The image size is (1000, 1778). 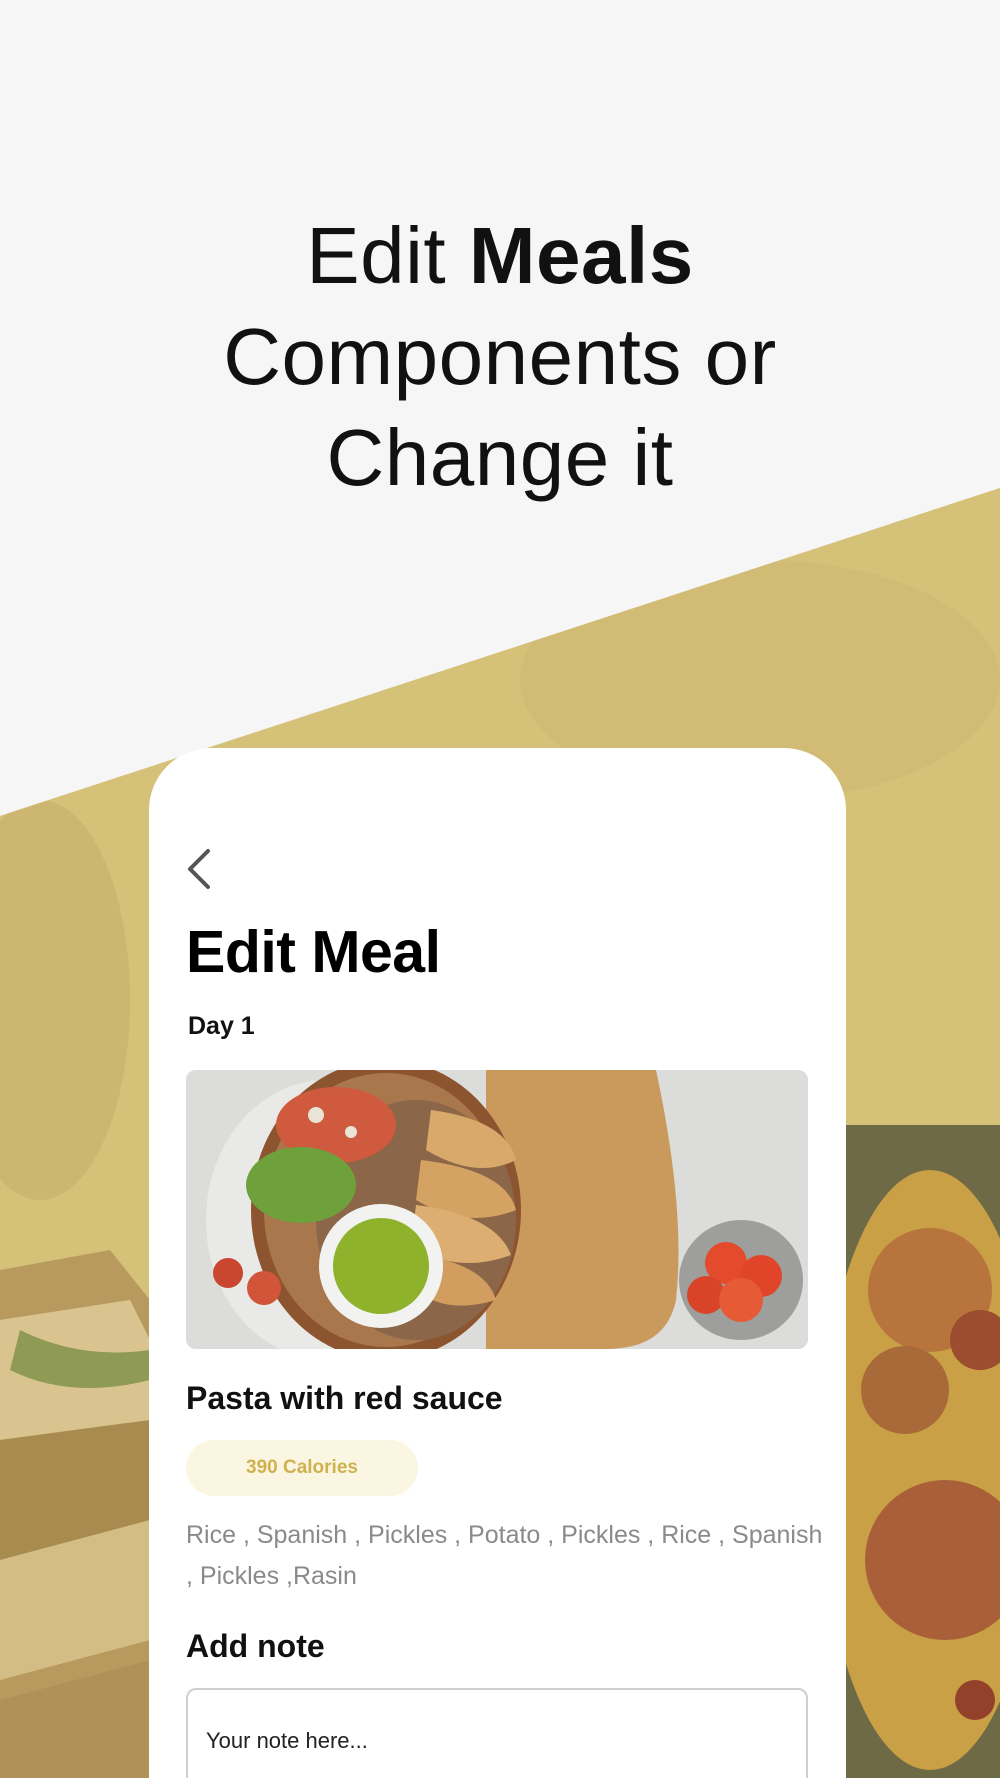 I want to click on meal-name: Pasta with red sauce, so click(x=344, y=1398).